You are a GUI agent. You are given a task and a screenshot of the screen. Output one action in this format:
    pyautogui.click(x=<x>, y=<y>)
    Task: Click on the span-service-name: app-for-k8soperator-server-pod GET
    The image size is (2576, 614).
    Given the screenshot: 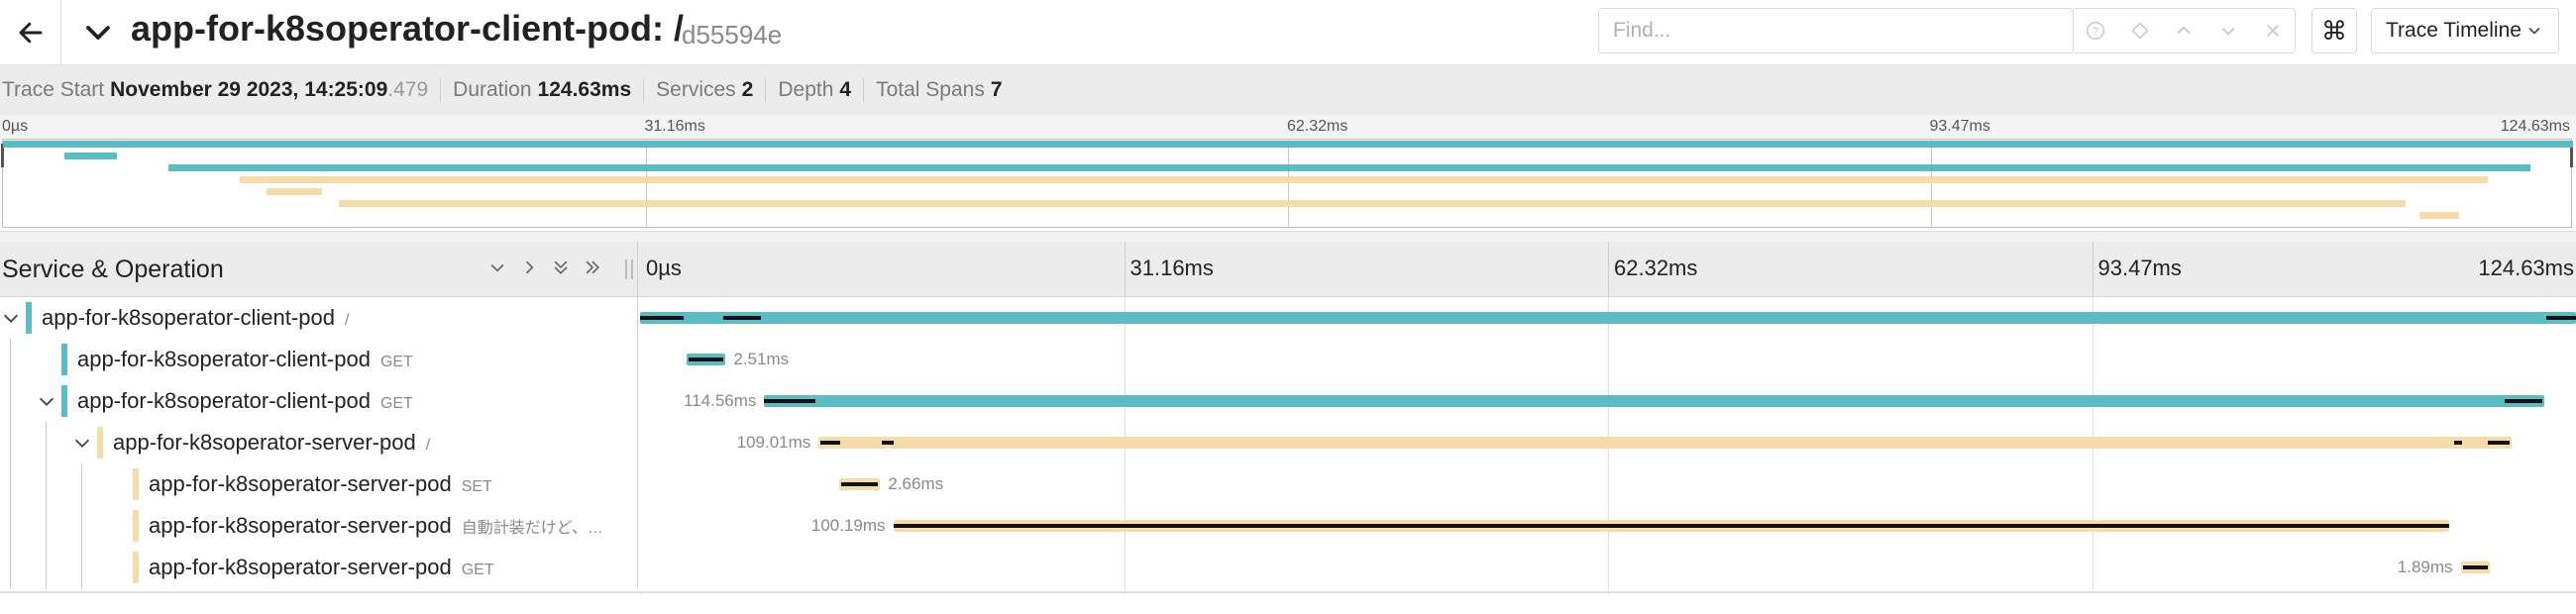 What is the action you would take?
    pyautogui.click(x=321, y=567)
    